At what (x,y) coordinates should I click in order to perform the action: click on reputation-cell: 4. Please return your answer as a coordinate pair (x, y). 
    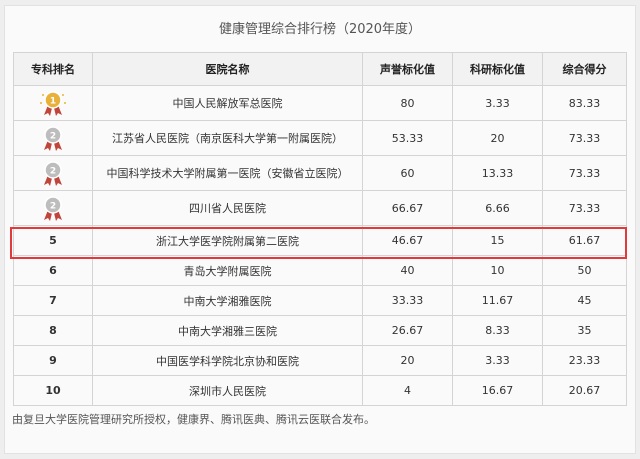
    Looking at the image, I should click on (407, 390).